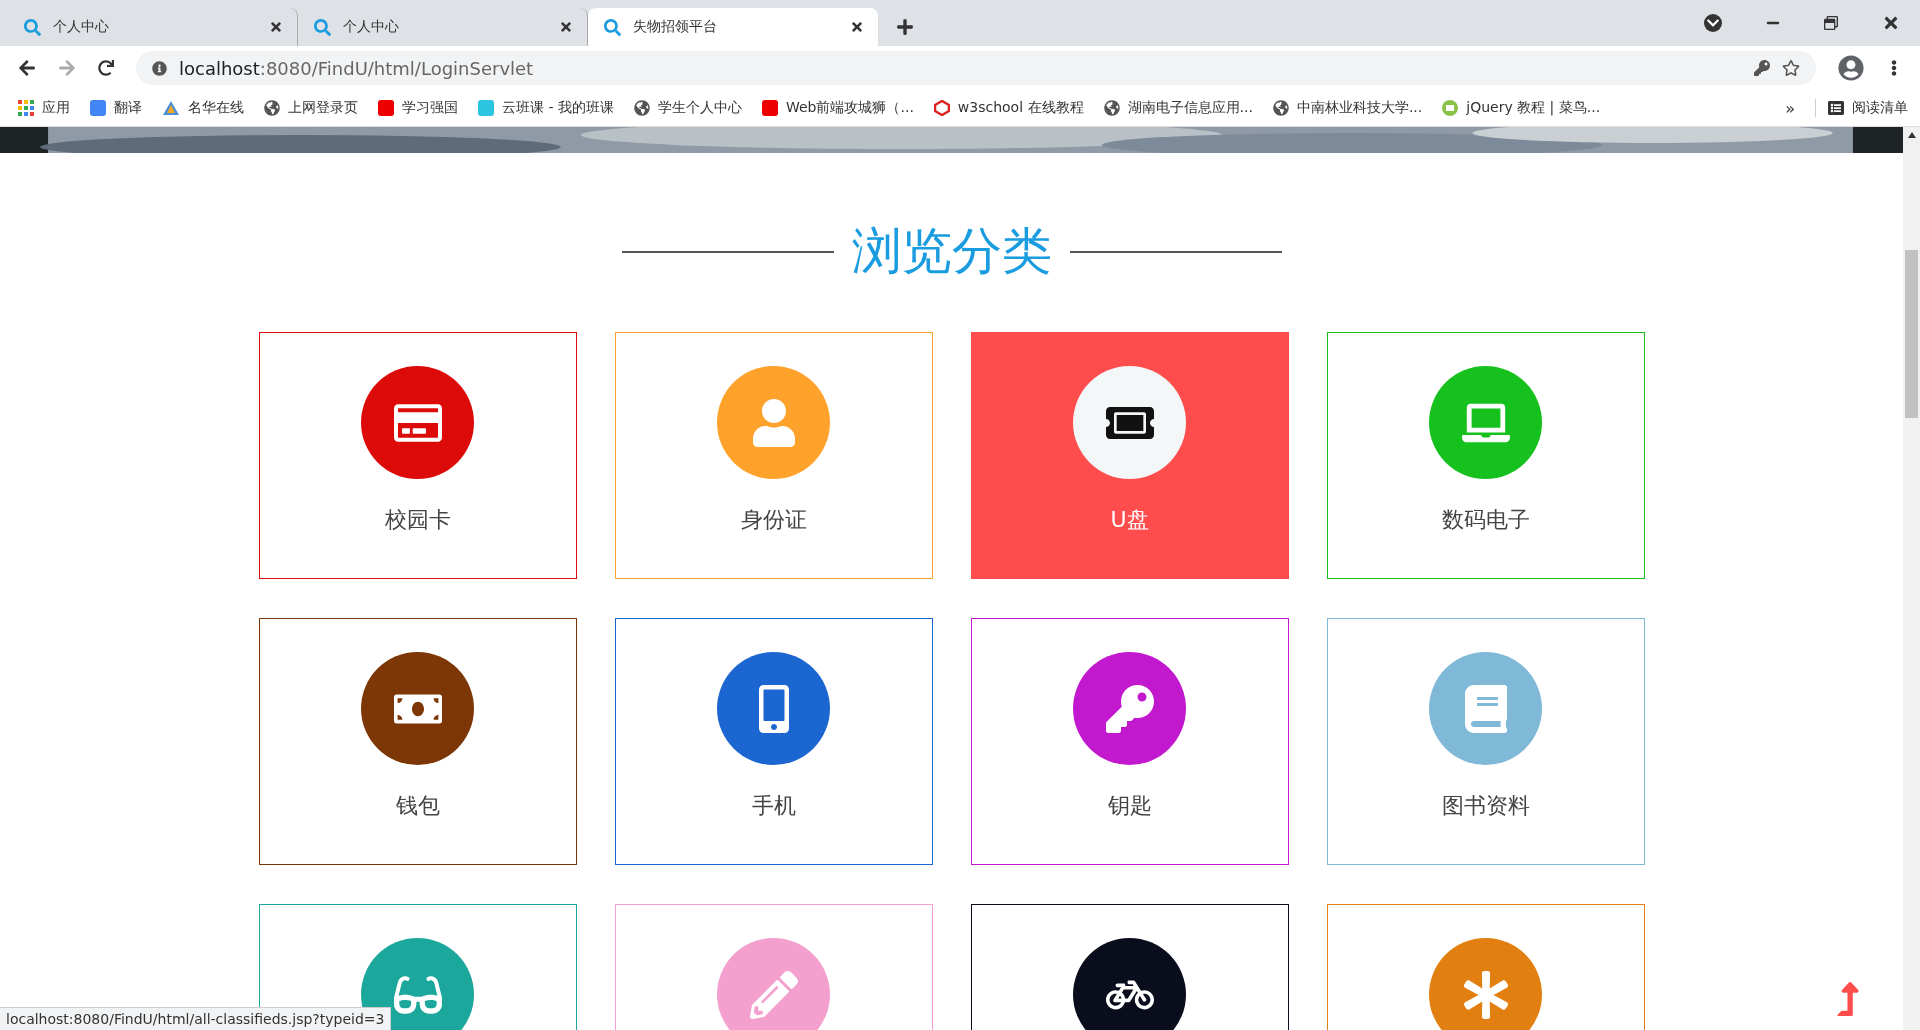  Describe the element at coordinates (1911, 334) in the screenshot. I see `scrollbar-thumb` at that location.